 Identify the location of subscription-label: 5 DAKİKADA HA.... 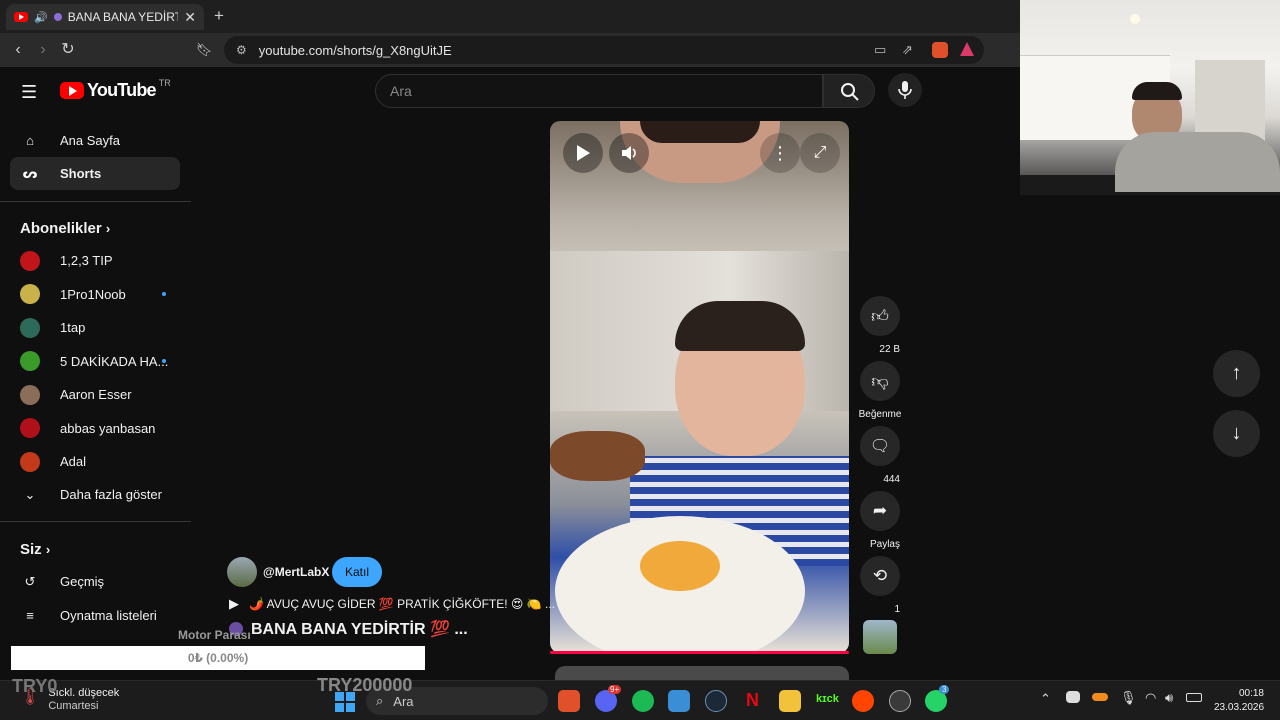
(114, 361).